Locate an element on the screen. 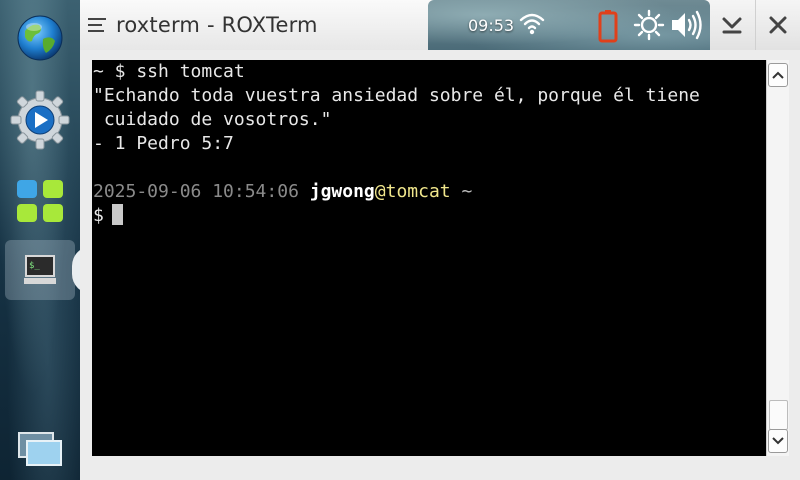 This screenshot has height=480, width=800. globe-icon is located at coordinates (40, 38).